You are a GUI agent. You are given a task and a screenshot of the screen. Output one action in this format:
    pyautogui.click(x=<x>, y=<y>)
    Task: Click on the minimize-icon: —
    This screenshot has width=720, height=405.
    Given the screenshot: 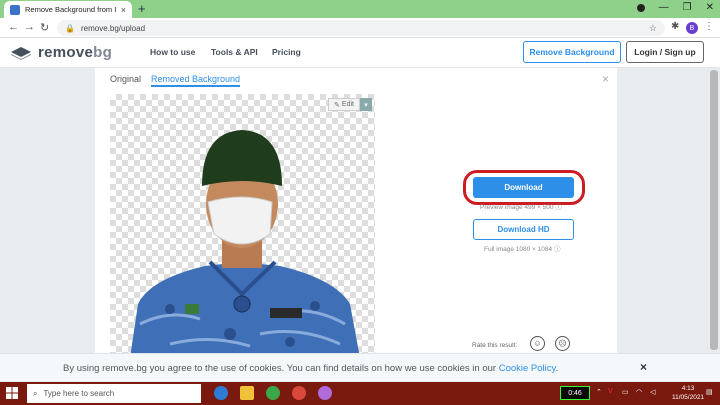 What is the action you would take?
    pyautogui.click(x=664, y=7)
    